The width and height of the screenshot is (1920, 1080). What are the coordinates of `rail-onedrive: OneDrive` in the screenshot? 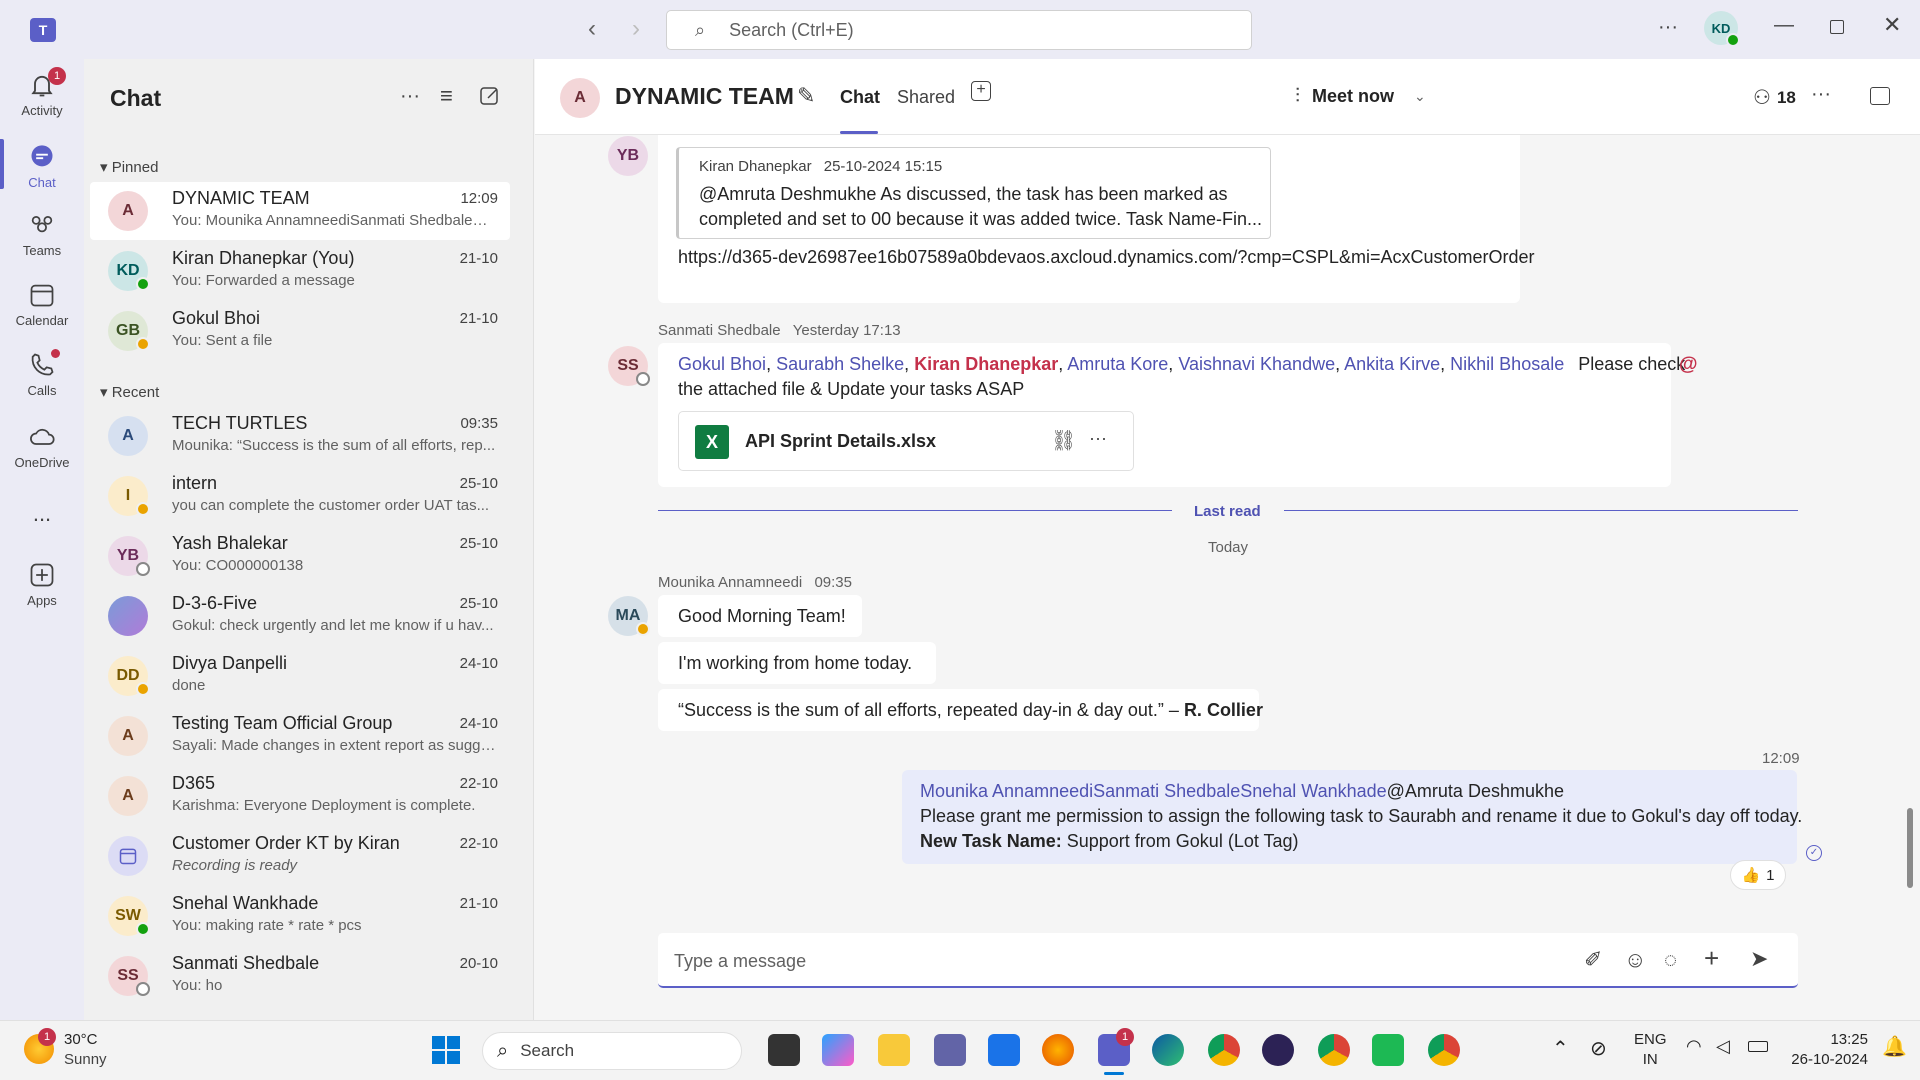 It's located at (42, 446).